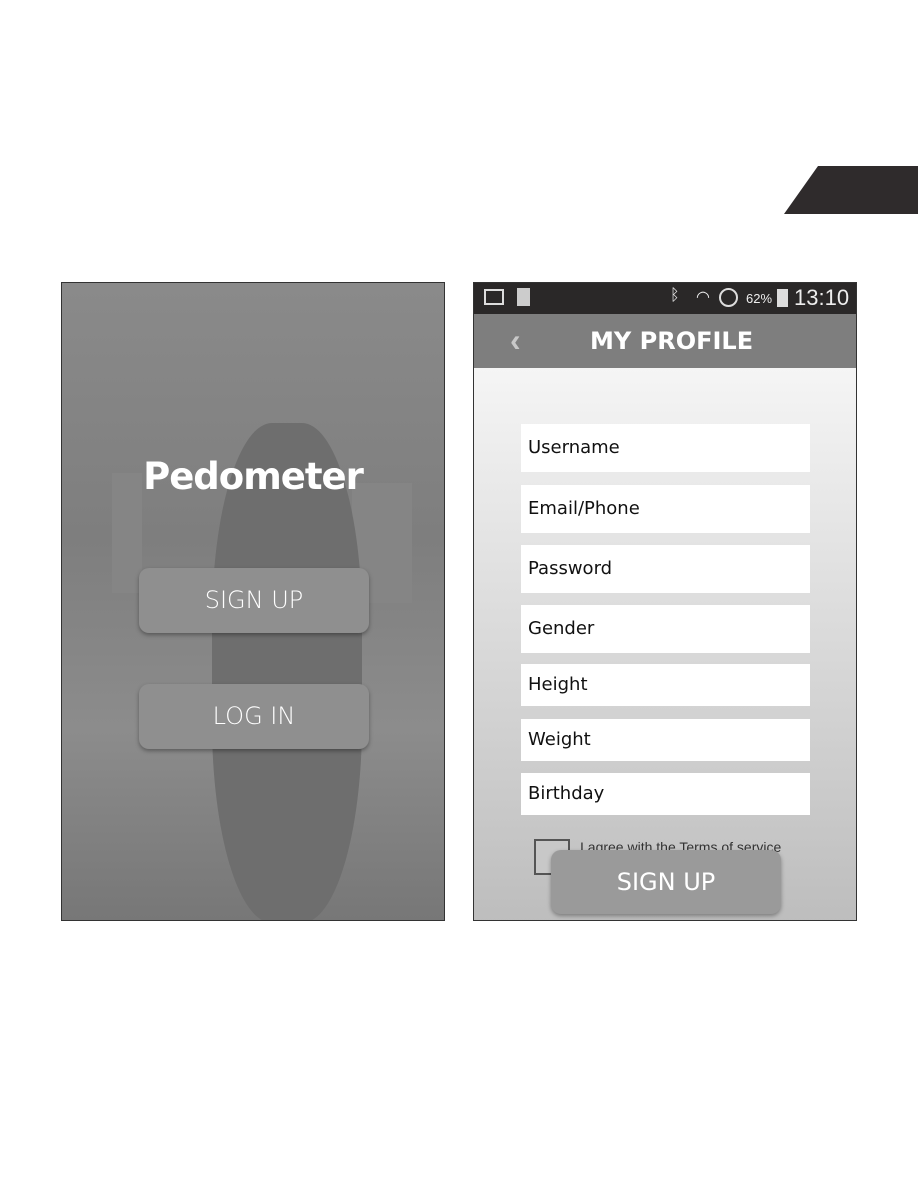 The height and width of the screenshot is (1188, 918). What do you see at coordinates (703, 297) in the screenshot?
I see `wifi-icon: ◠` at bounding box center [703, 297].